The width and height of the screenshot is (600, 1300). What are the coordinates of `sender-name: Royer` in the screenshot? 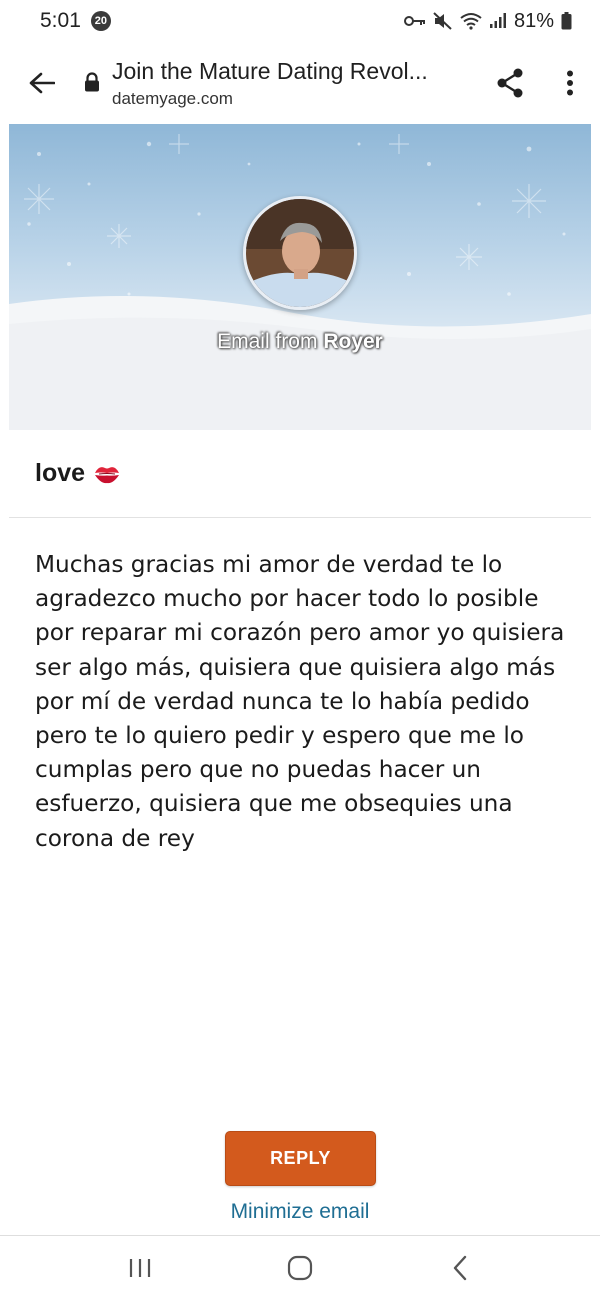 It's located at (353, 341).